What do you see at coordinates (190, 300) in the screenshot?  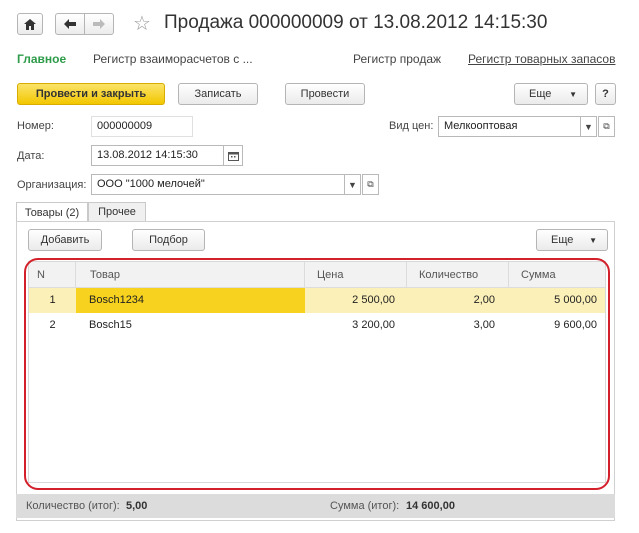 I see `row-item: Bosch1234` at bounding box center [190, 300].